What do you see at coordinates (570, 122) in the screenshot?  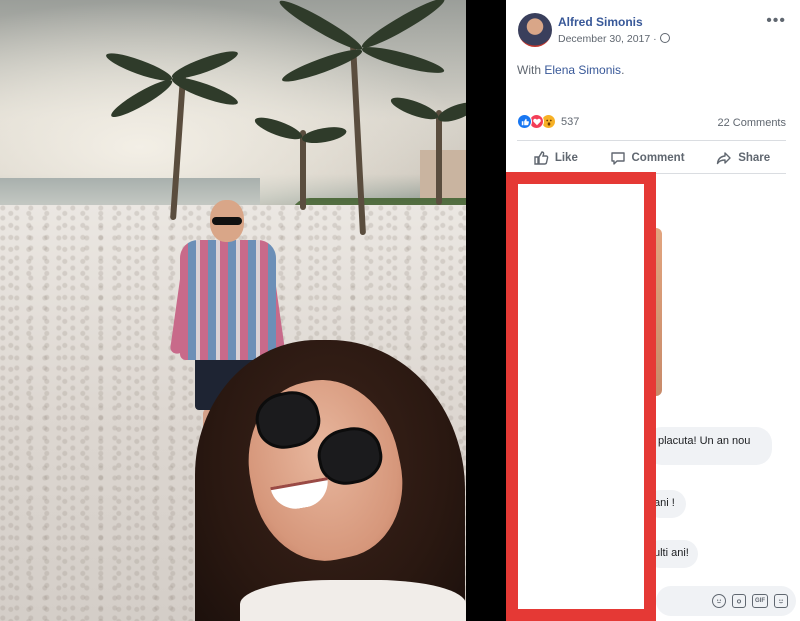 I see `reaction-count: 537` at bounding box center [570, 122].